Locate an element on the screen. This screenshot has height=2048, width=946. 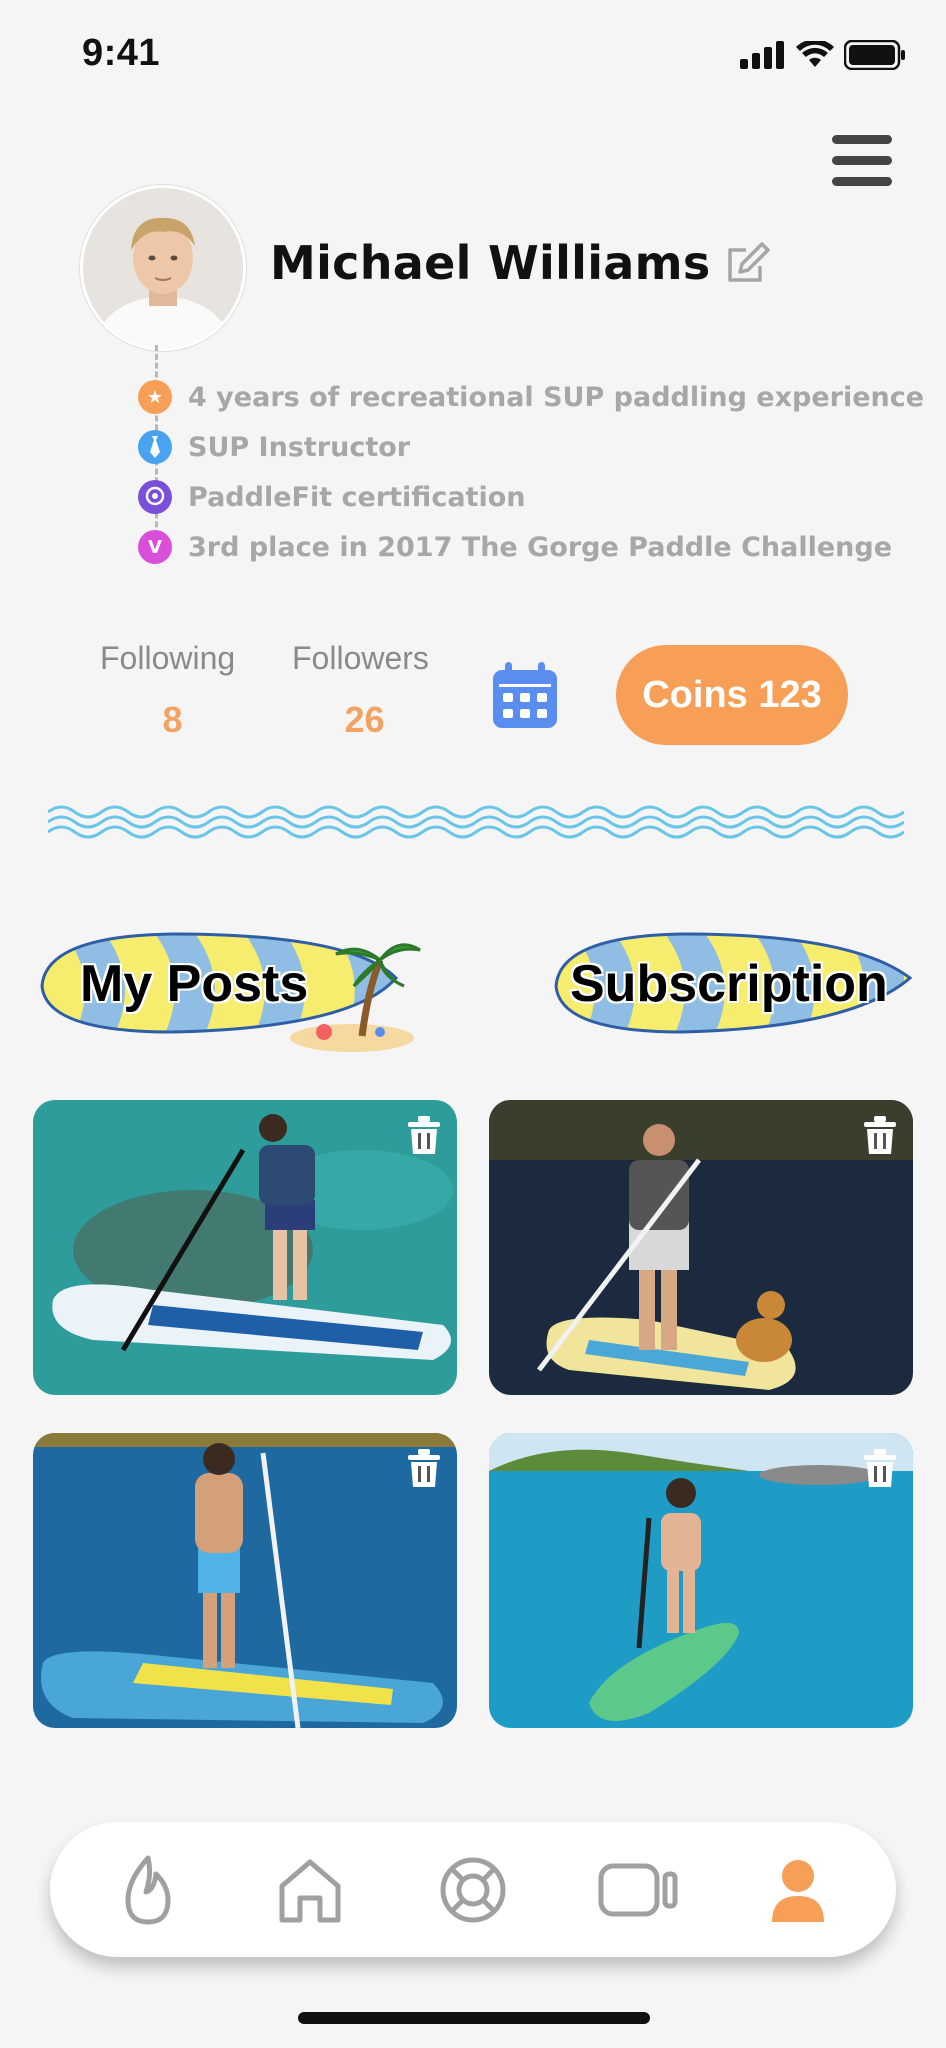
lifebuoy-icon is located at coordinates (473, 1890).